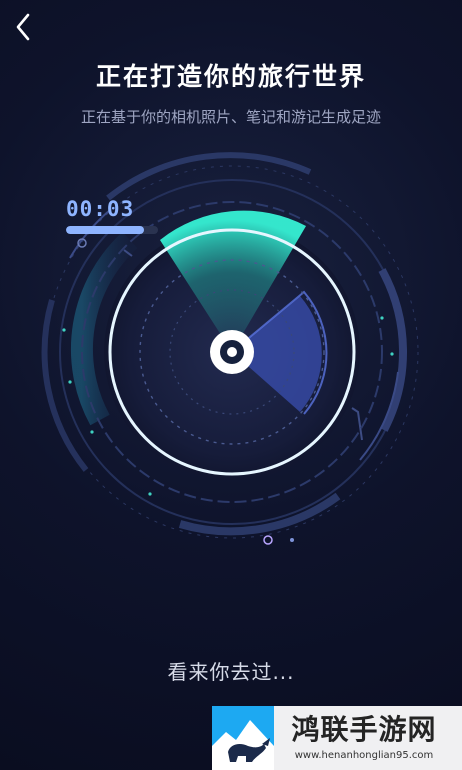 This screenshot has width=462, height=770. Describe the element at coordinates (243, 738) in the screenshot. I see `bull-logo-icon` at that location.